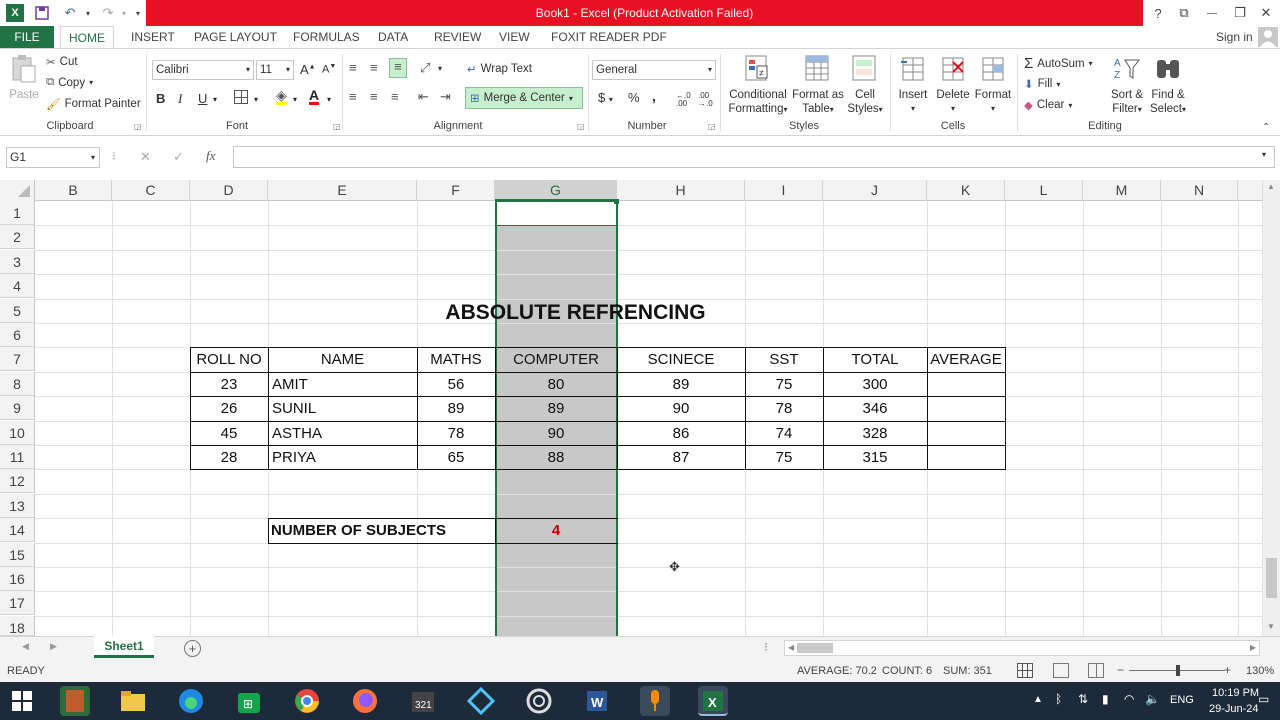 The height and width of the screenshot is (720, 1280). What do you see at coordinates (791, 647) in the screenshot?
I see `scroll-left-icon: ◀` at bounding box center [791, 647].